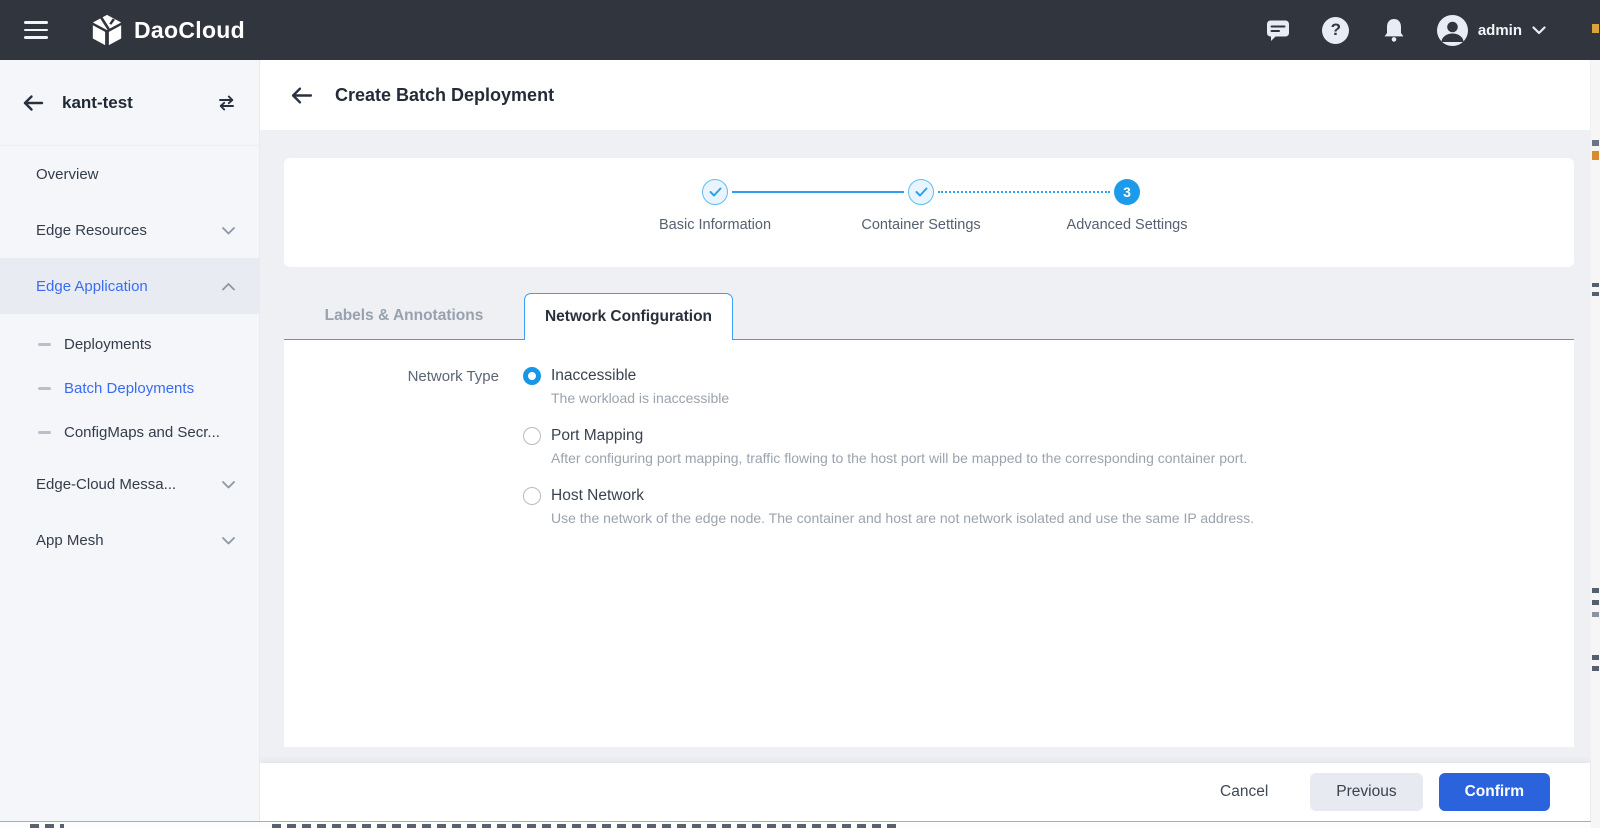  Describe the element at coordinates (921, 225) in the screenshot. I see `step-label: Container Settings` at that location.